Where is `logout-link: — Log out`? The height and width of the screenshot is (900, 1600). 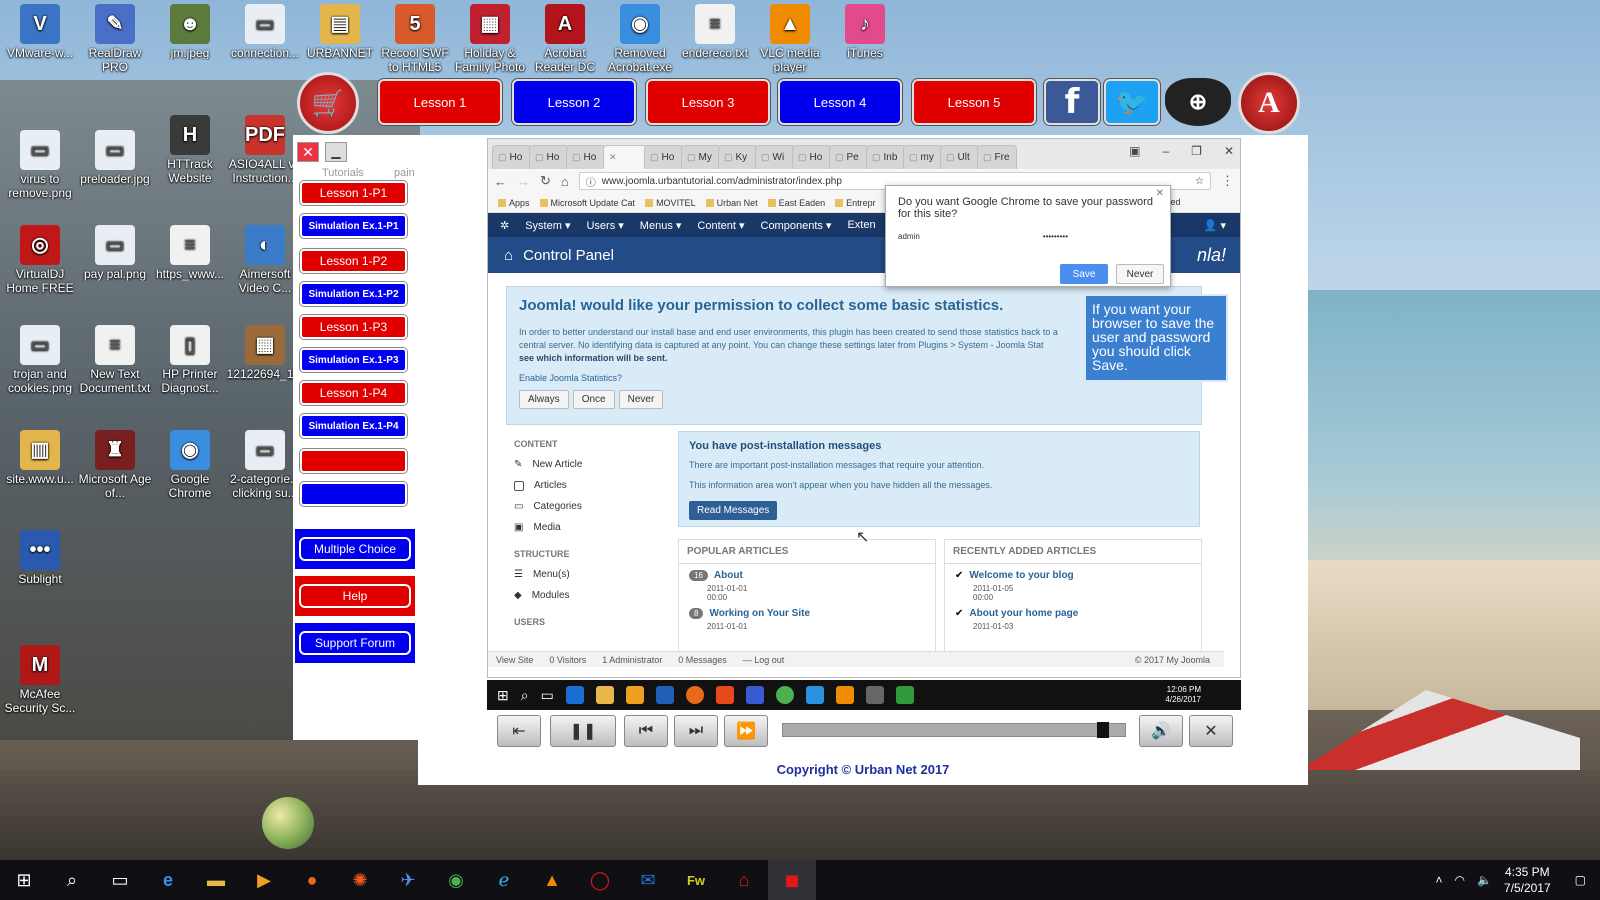 logout-link: — Log out is located at coordinates (764, 660).